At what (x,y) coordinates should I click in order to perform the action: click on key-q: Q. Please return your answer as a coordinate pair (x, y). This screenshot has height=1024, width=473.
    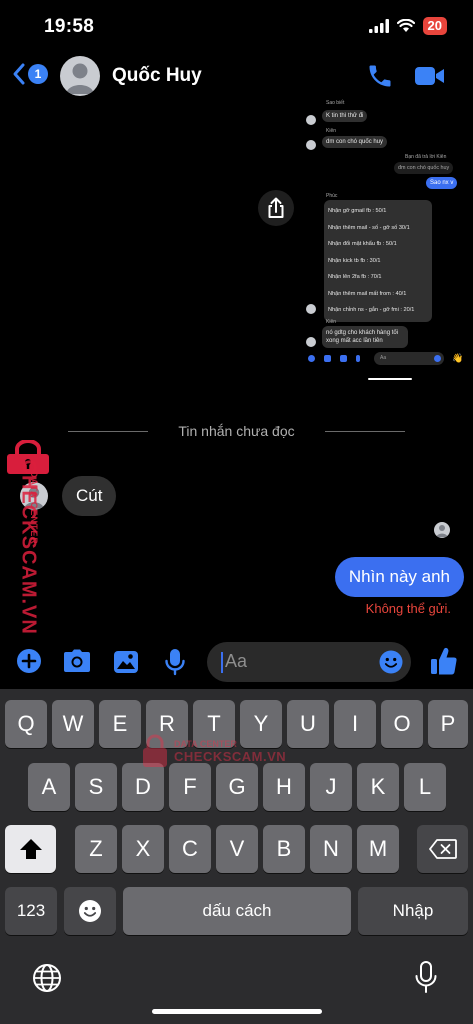
    Looking at the image, I should click on (26, 724).